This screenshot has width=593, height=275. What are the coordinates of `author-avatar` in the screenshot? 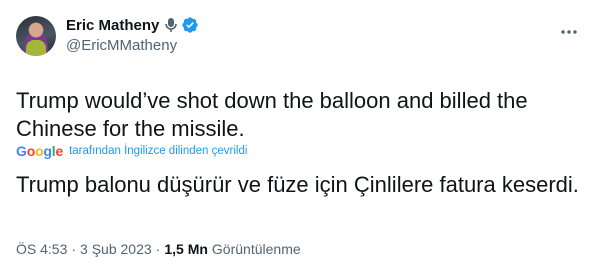 It's located at (36, 36).